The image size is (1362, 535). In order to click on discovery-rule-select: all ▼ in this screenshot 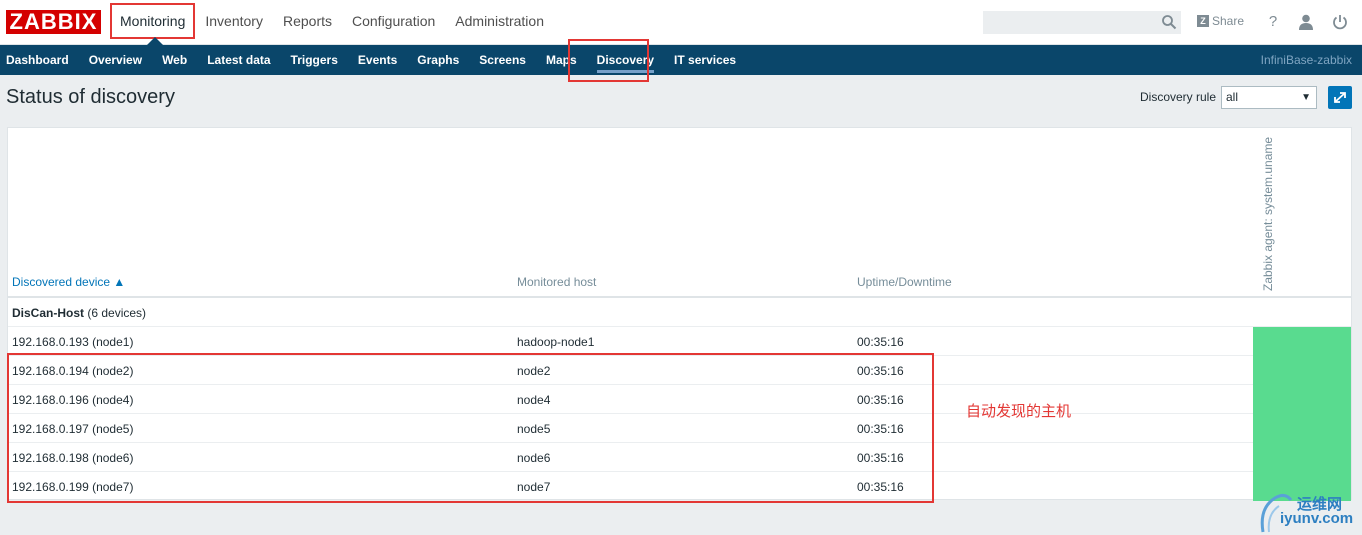, I will do `click(1269, 97)`.